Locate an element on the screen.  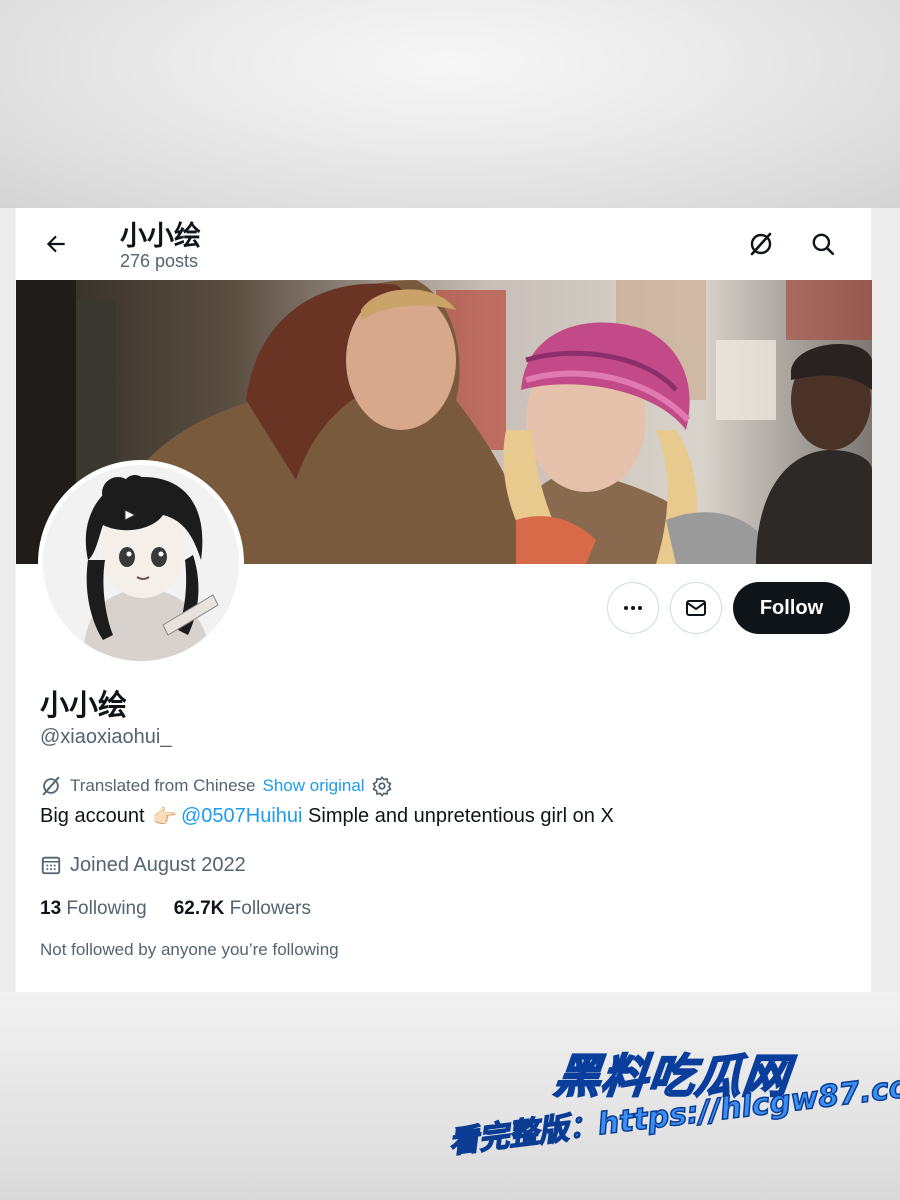
post-count: 276 posts is located at coordinates (159, 261).